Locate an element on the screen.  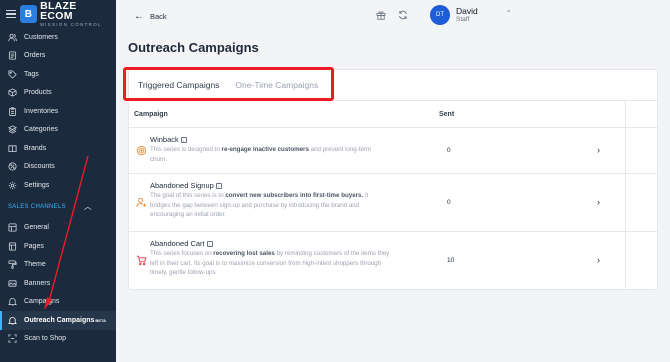
table-header: Campaign Sent is located at coordinates (393, 114).